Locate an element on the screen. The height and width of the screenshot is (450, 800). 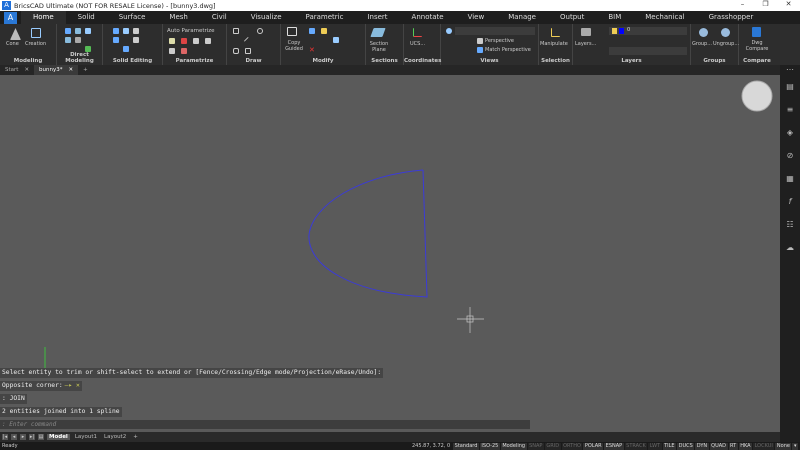
next-layout-button: ▸ is located at coordinates (23, 437).